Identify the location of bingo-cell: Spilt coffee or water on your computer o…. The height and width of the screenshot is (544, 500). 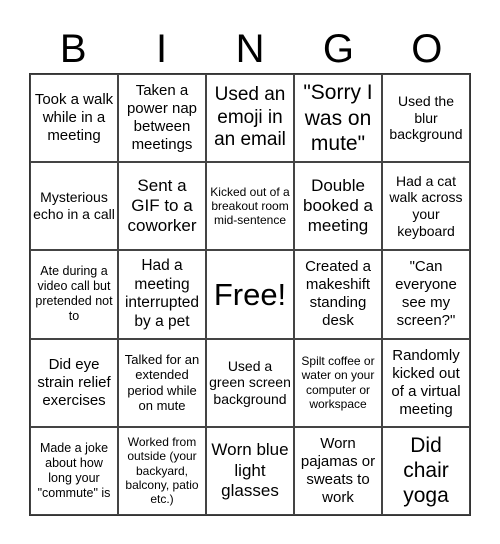
(338, 382).